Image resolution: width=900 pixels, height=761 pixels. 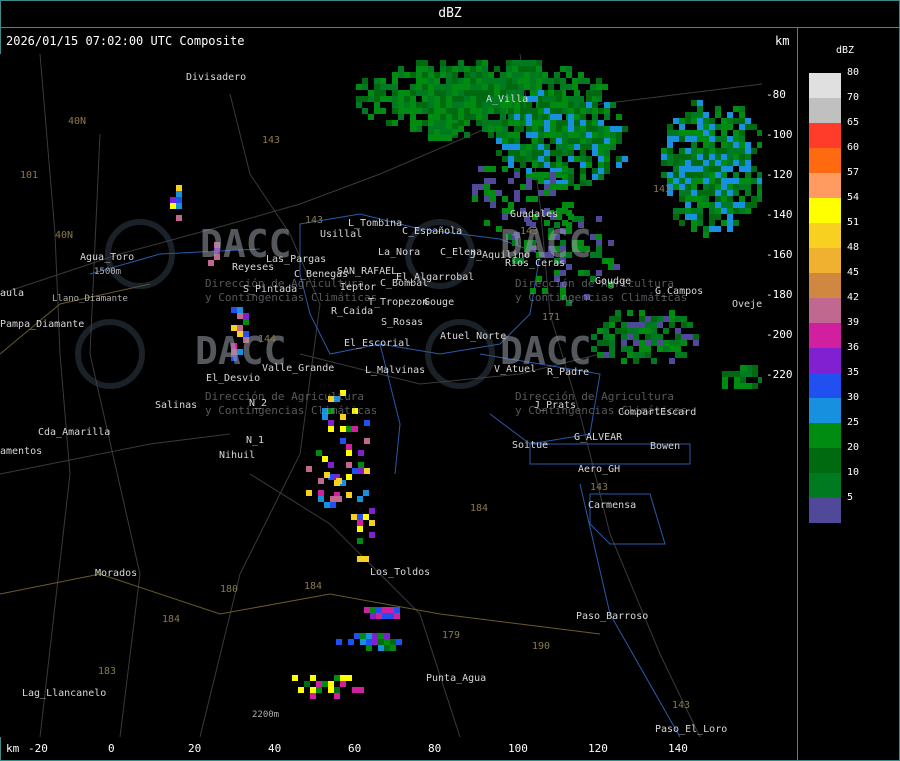 What do you see at coordinates (599, 487) in the screenshot?
I see `route-label: 143` at bounding box center [599, 487].